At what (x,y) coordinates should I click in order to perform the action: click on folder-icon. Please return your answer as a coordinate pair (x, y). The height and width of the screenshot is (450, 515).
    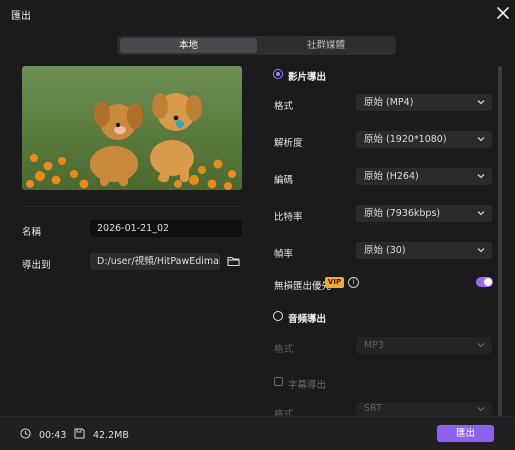
    Looking at the image, I should click on (233, 261).